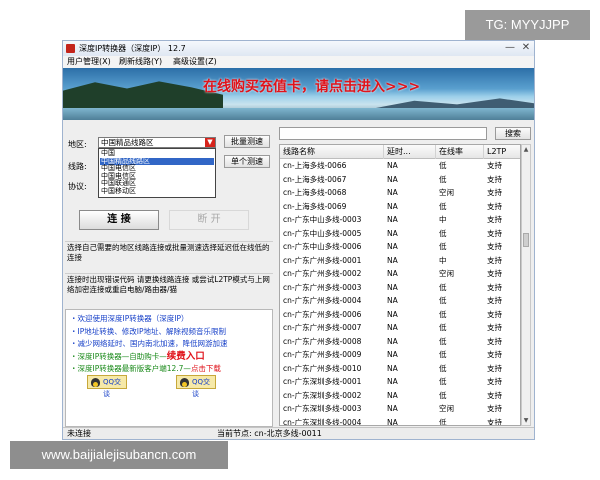 This screenshot has width=600, height=480. What do you see at coordinates (157, 191) in the screenshot?
I see `dropdown-option: 中国移动区` at bounding box center [157, 191].